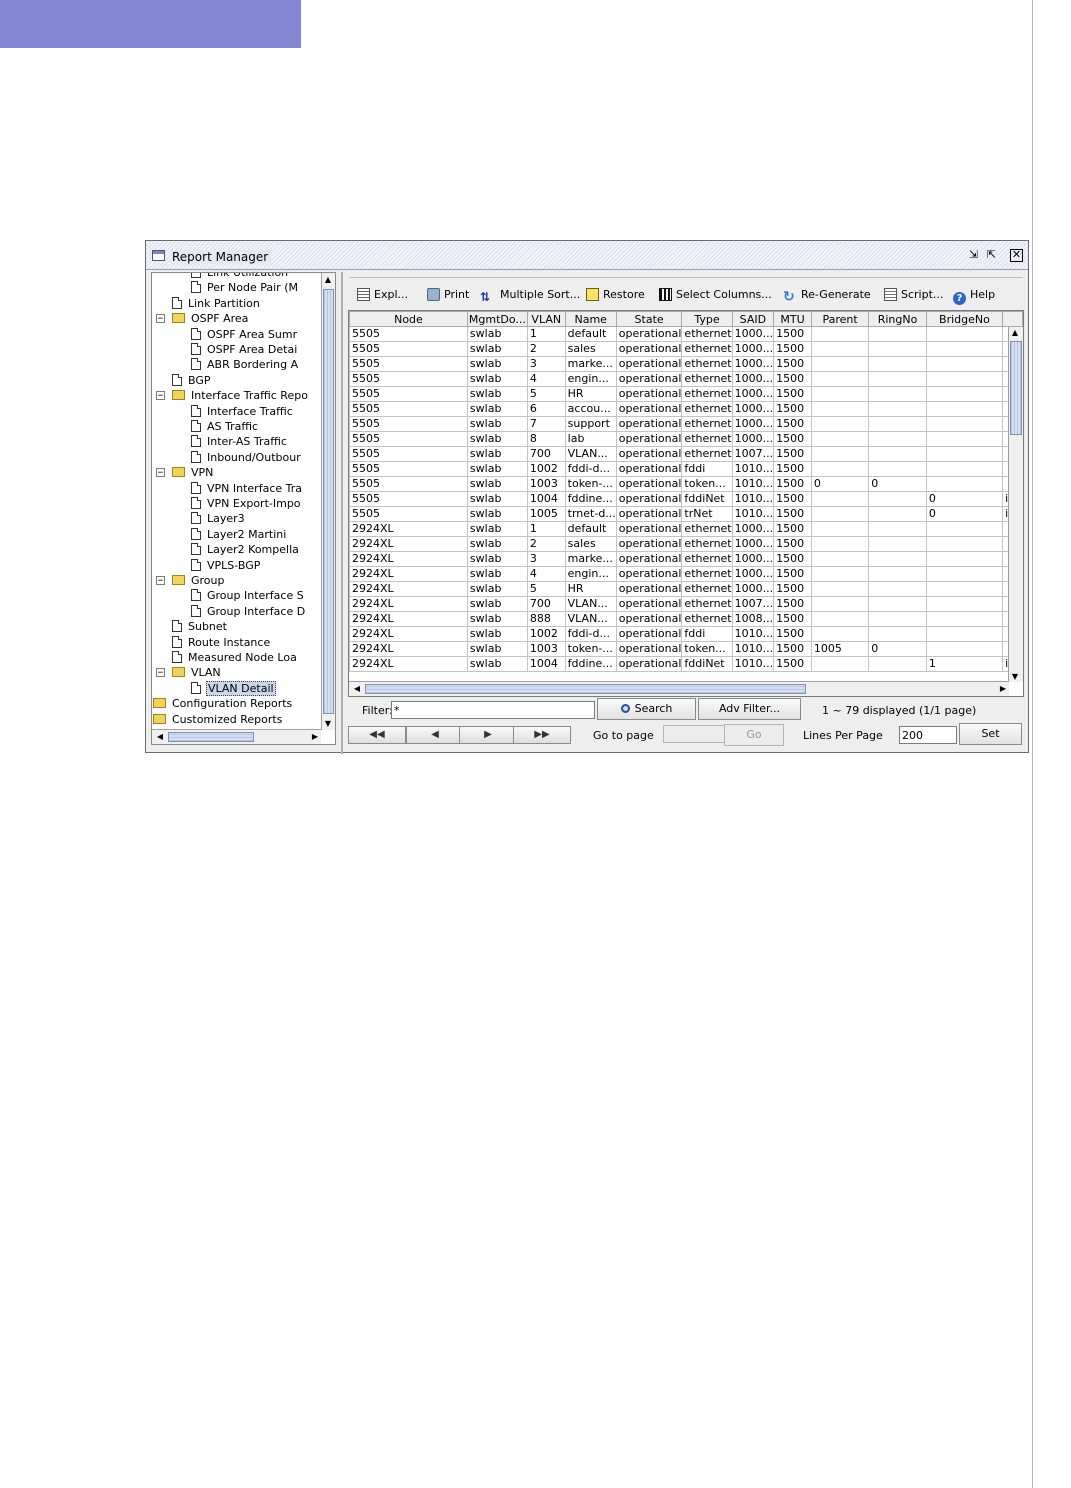  I want to click on tree-horizontal-scrollbar: ◀ ▶, so click(236, 736).